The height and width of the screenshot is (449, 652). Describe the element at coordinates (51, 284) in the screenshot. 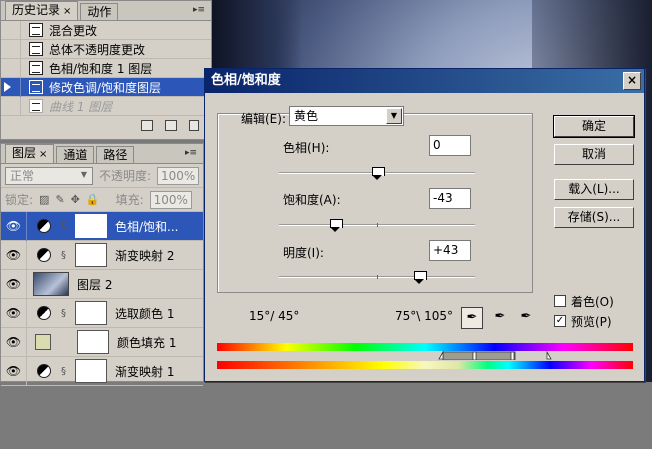

I see `layer-thumbnail` at that location.